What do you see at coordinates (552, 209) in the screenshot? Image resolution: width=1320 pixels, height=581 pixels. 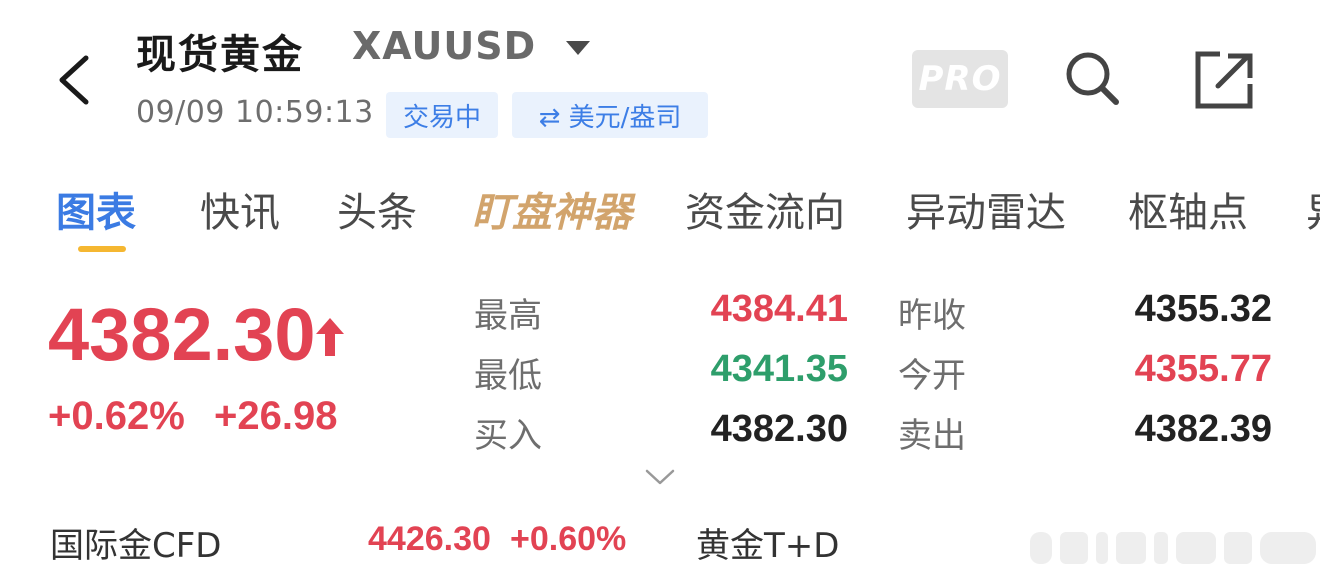 I see `tab-watch-tool: 盯盘神器` at bounding box center [552, 209].